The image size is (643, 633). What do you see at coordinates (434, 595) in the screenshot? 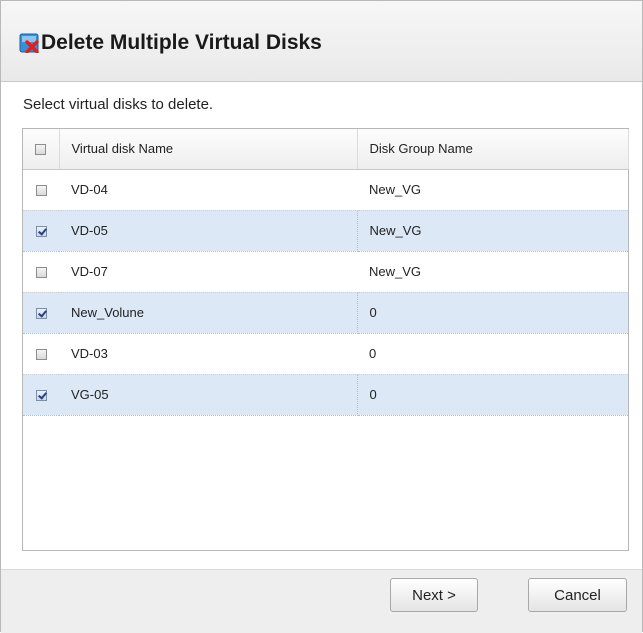
I see `next-button: Next >` at bounding box center [434, 595].